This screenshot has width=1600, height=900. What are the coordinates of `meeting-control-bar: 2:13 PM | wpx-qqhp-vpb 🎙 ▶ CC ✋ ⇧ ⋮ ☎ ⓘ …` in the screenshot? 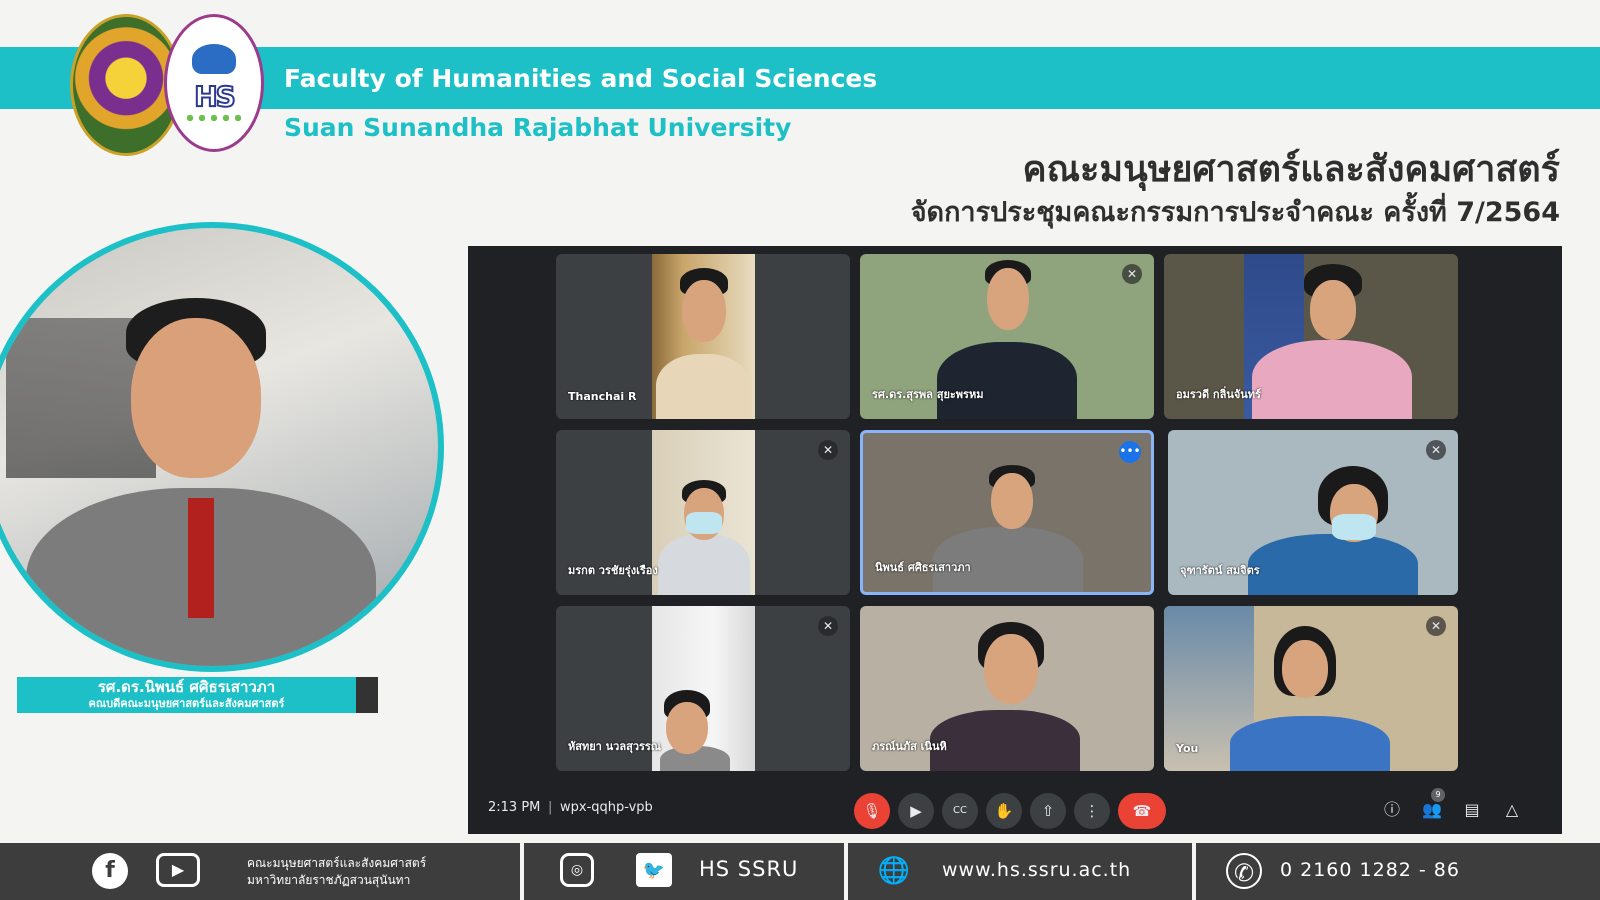 It's located at (1015, 809).